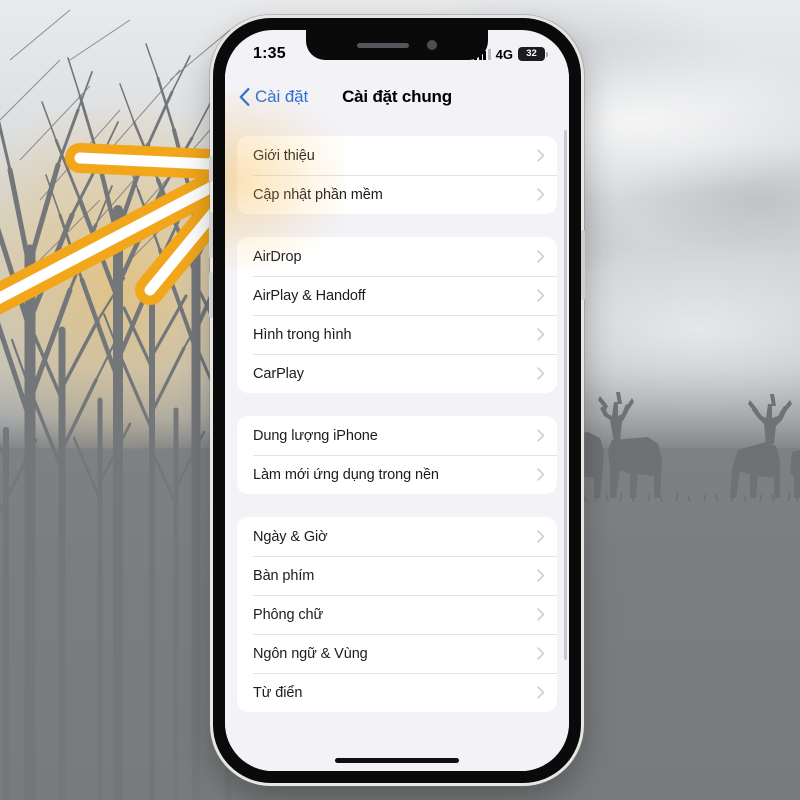 The width and height of the screenshot is (800, 800). What do you see at coordinates (278, 373) in the screenshot?
I see `settings-row-label: CarPlay` at bounding box center [278, 373].